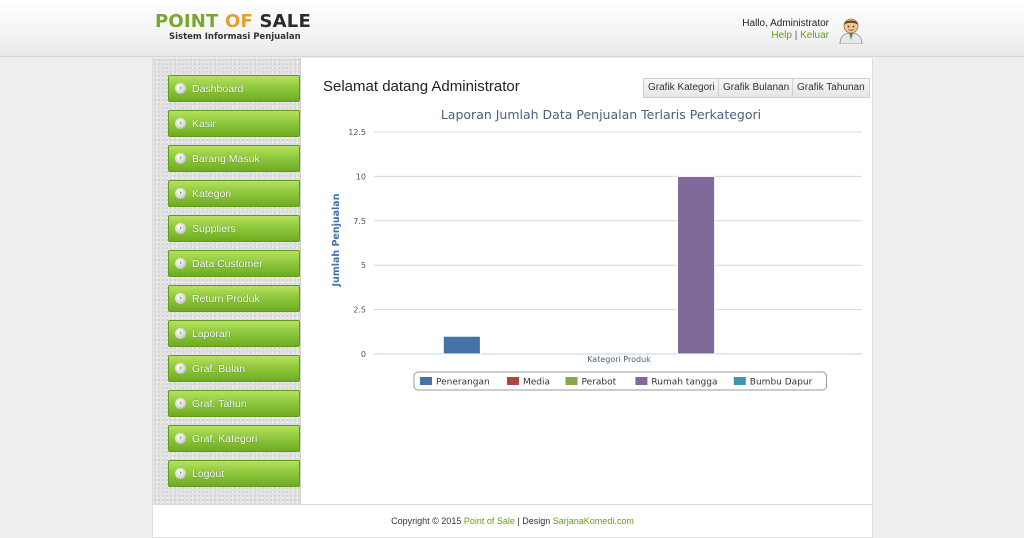 This screenshot has height=538, width=1024. Describe the element at coordinates (785, 23) in the screenshot. I see `user-greeting: Hallo, Administrator` at that location.